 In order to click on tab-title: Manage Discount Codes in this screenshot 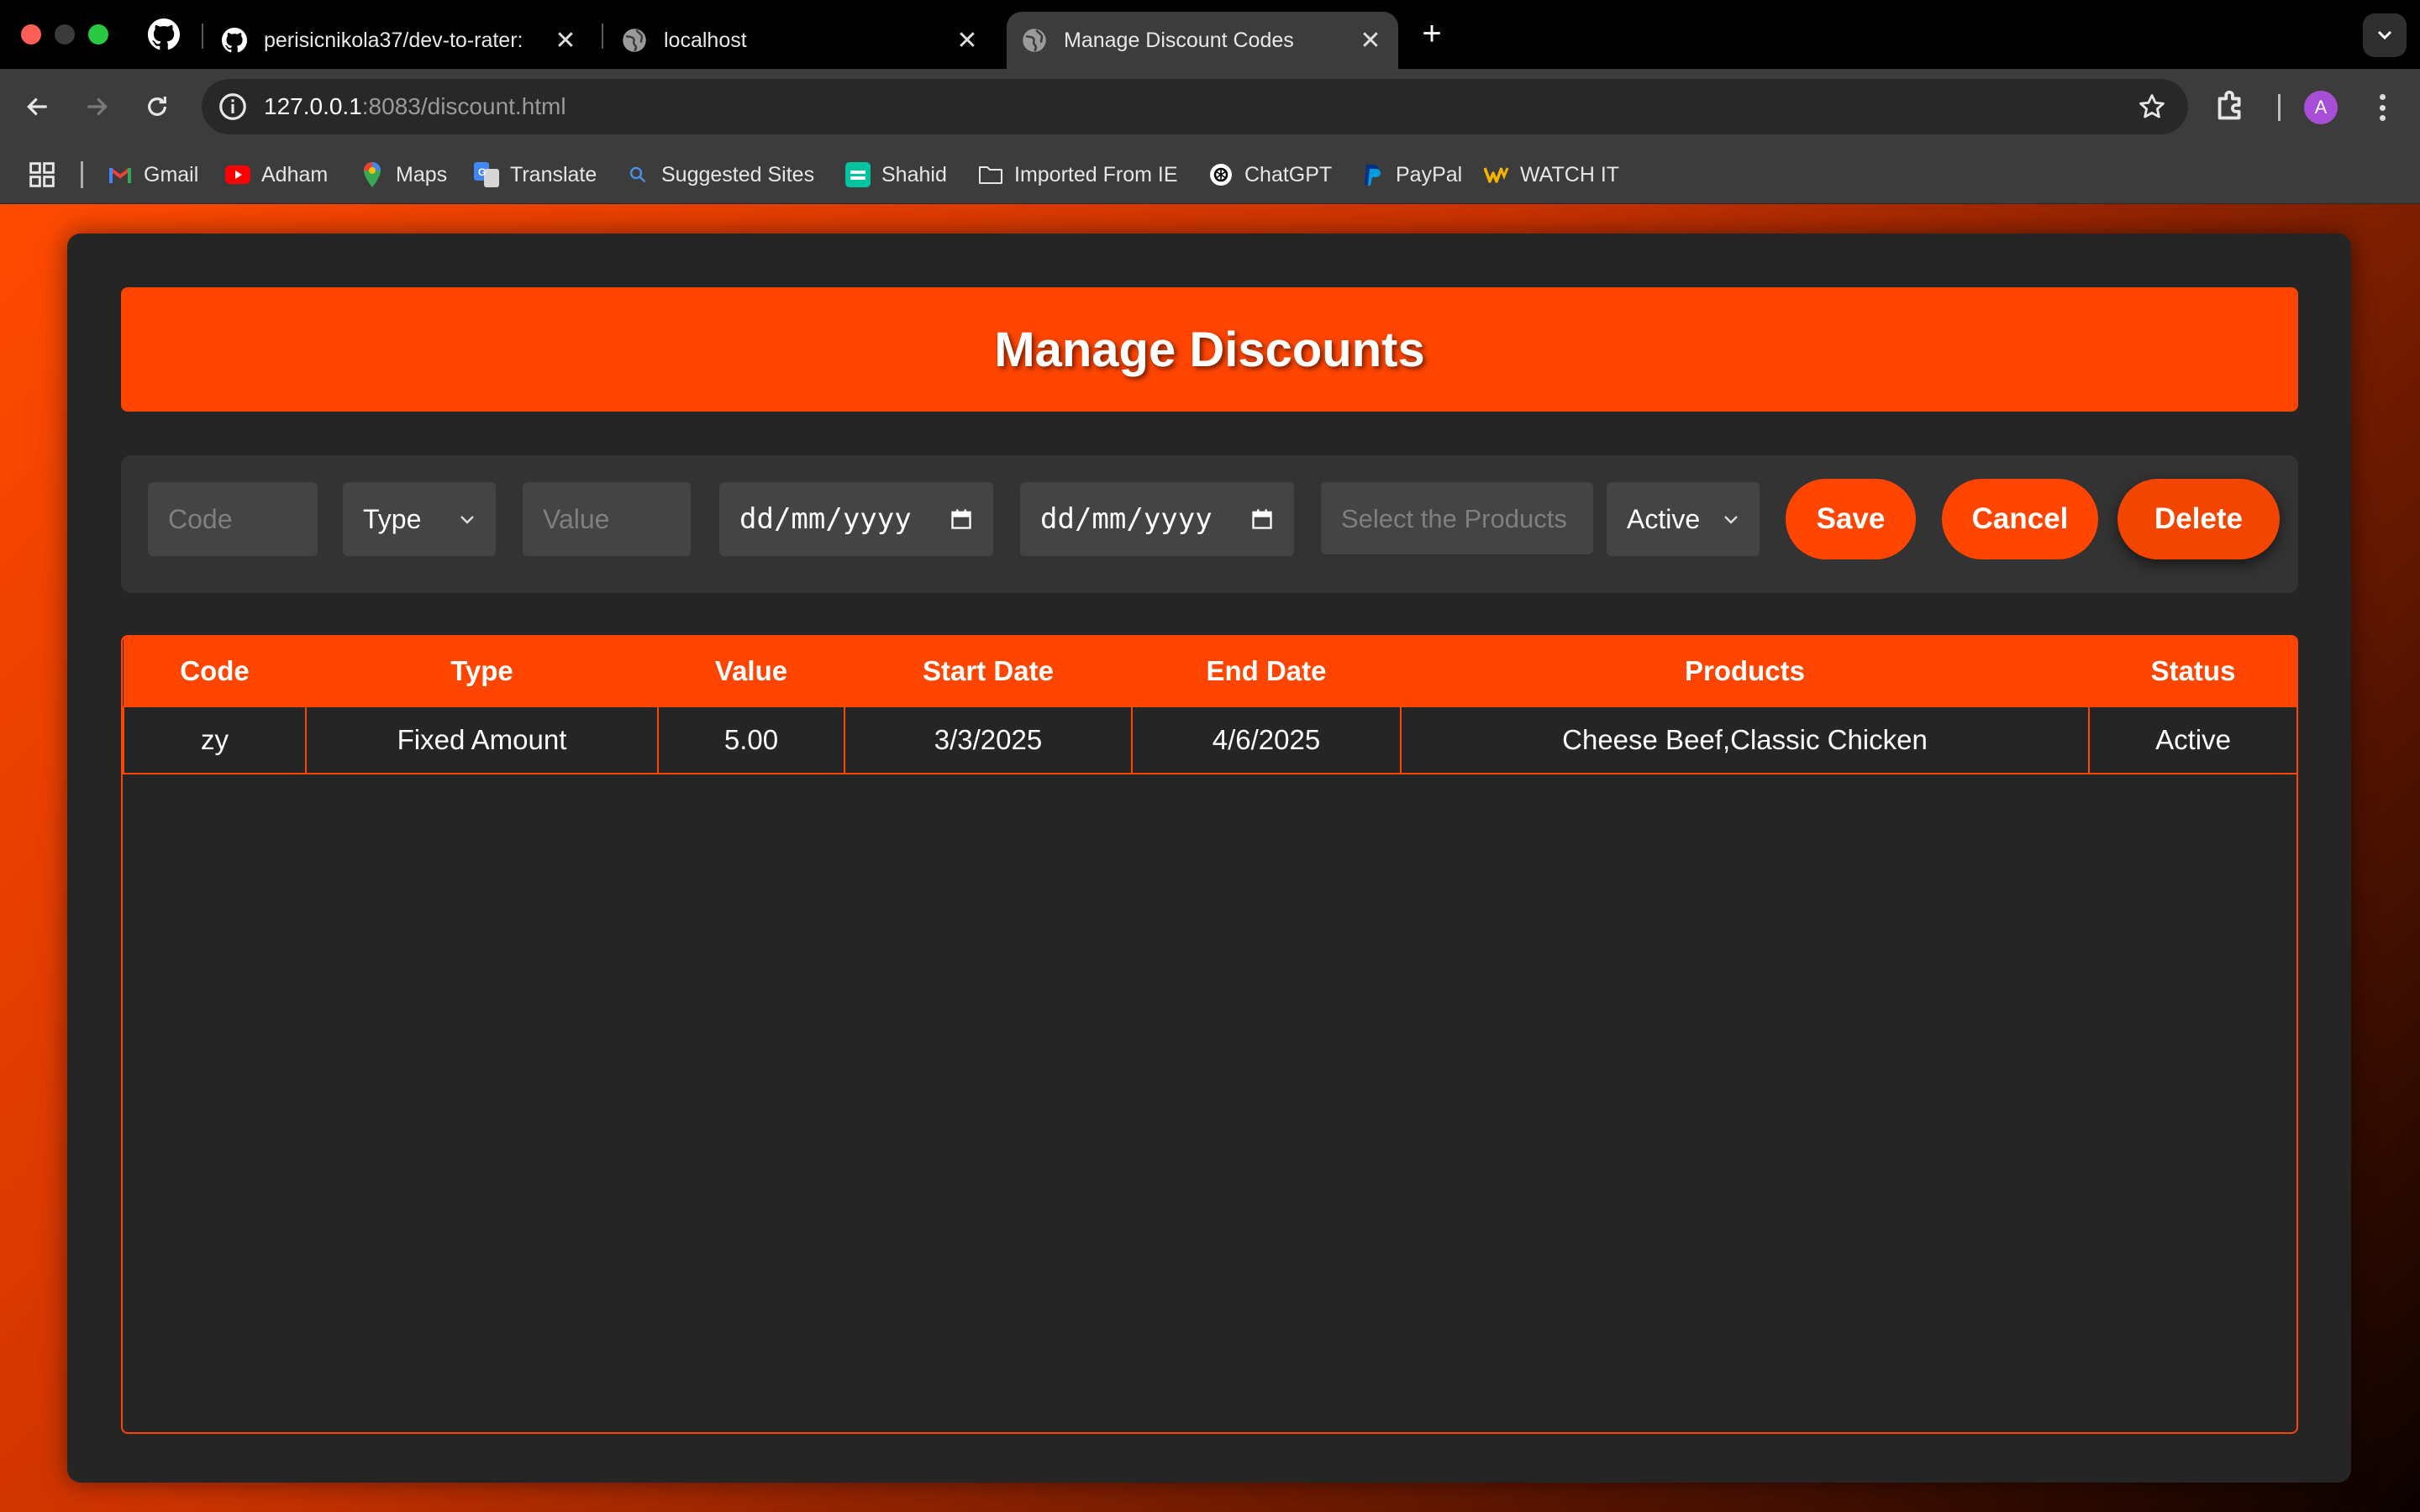, I will do `click(1179, 40)`.